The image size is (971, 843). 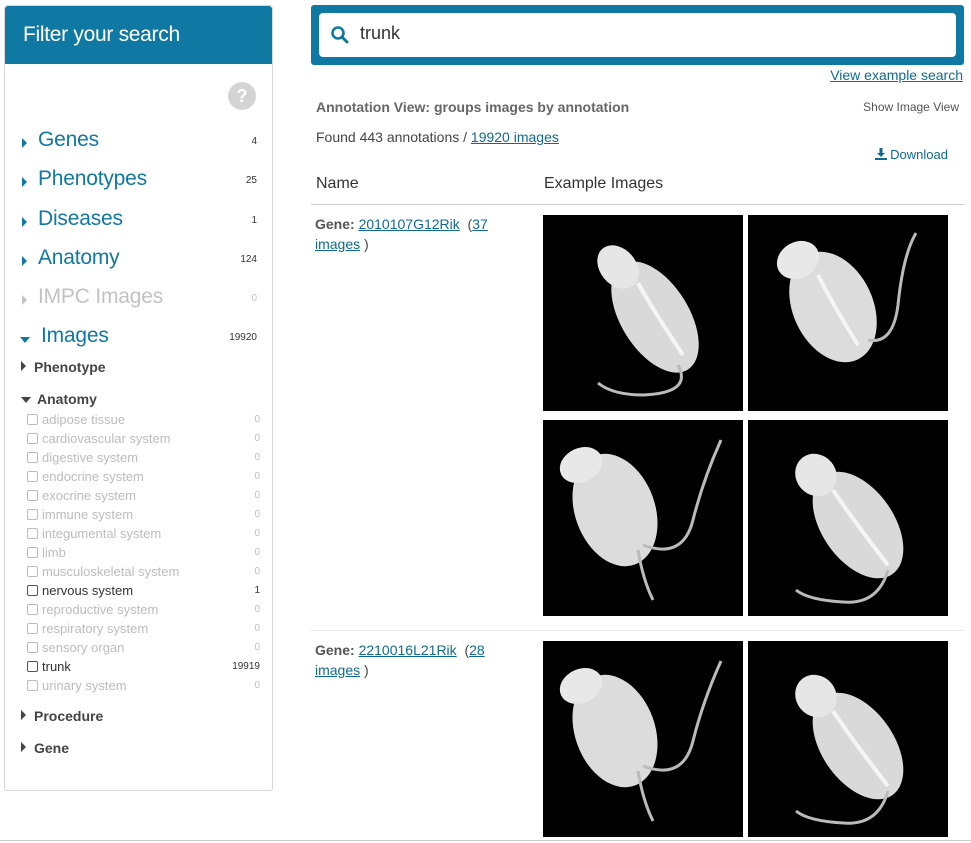 I want to click on subfacet-label: Gene, so click(x=52, y=748).